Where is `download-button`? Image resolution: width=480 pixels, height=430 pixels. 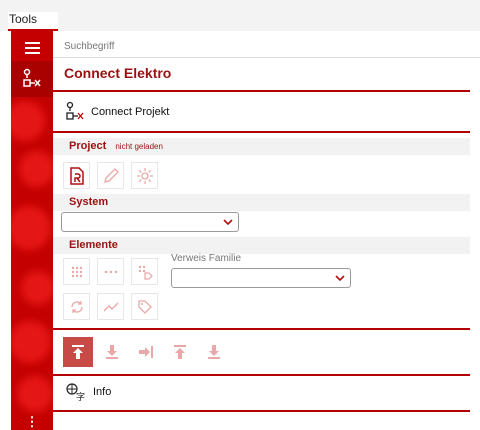
download-button is located at coordinates (112, 352).